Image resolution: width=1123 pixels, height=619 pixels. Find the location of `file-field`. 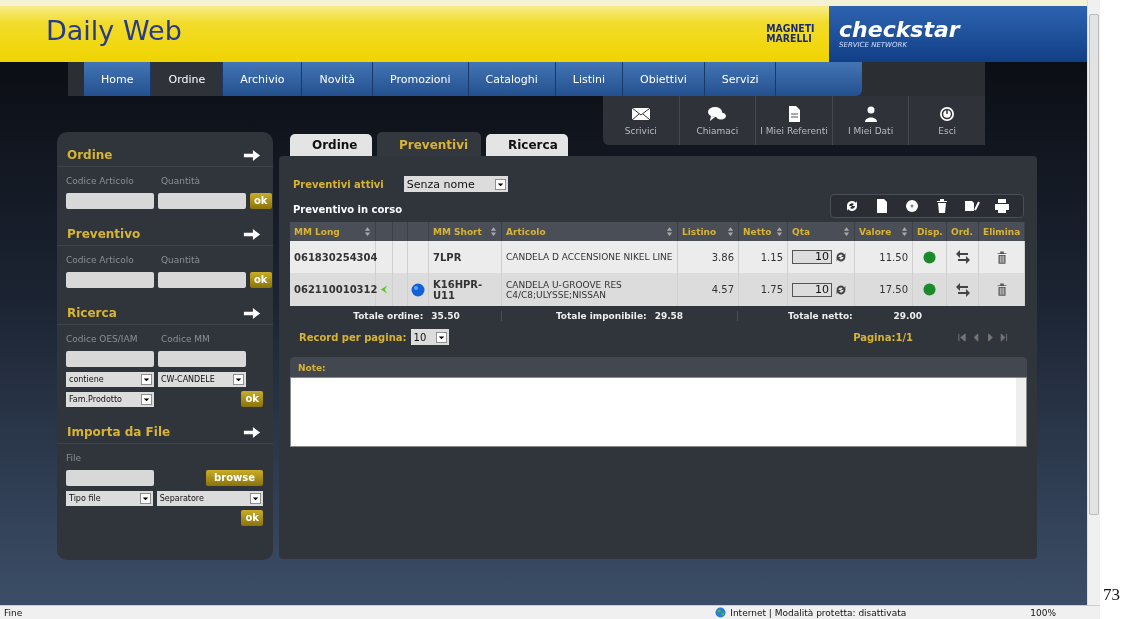

file-field is located at coordinates (110, 478).